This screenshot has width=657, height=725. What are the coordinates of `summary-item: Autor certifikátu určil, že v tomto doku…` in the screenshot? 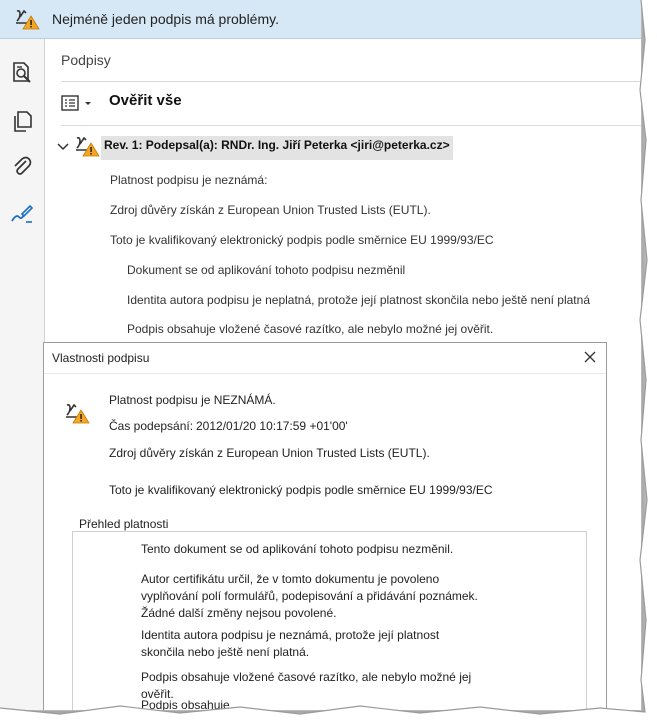 It's located at (309, 596).